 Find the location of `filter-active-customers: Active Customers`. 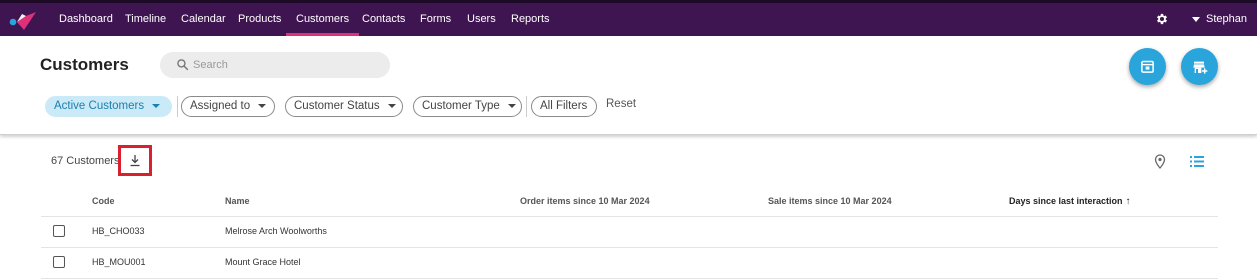

filter-active-customers: Active Customers is located at coordinates (108, 106).